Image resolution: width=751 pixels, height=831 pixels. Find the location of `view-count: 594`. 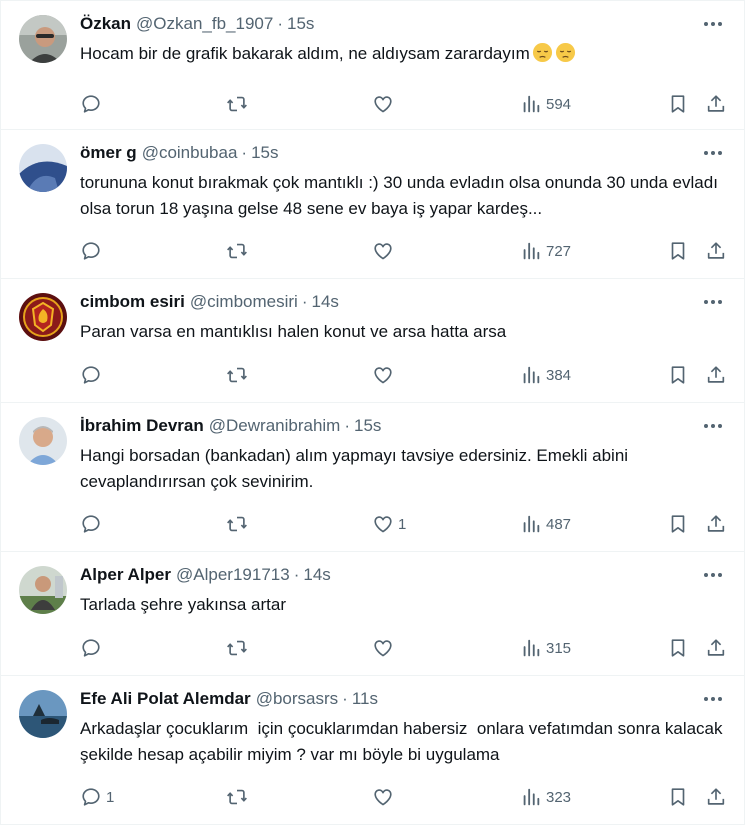

view-count: 594 is located at coordinates (559, 104).